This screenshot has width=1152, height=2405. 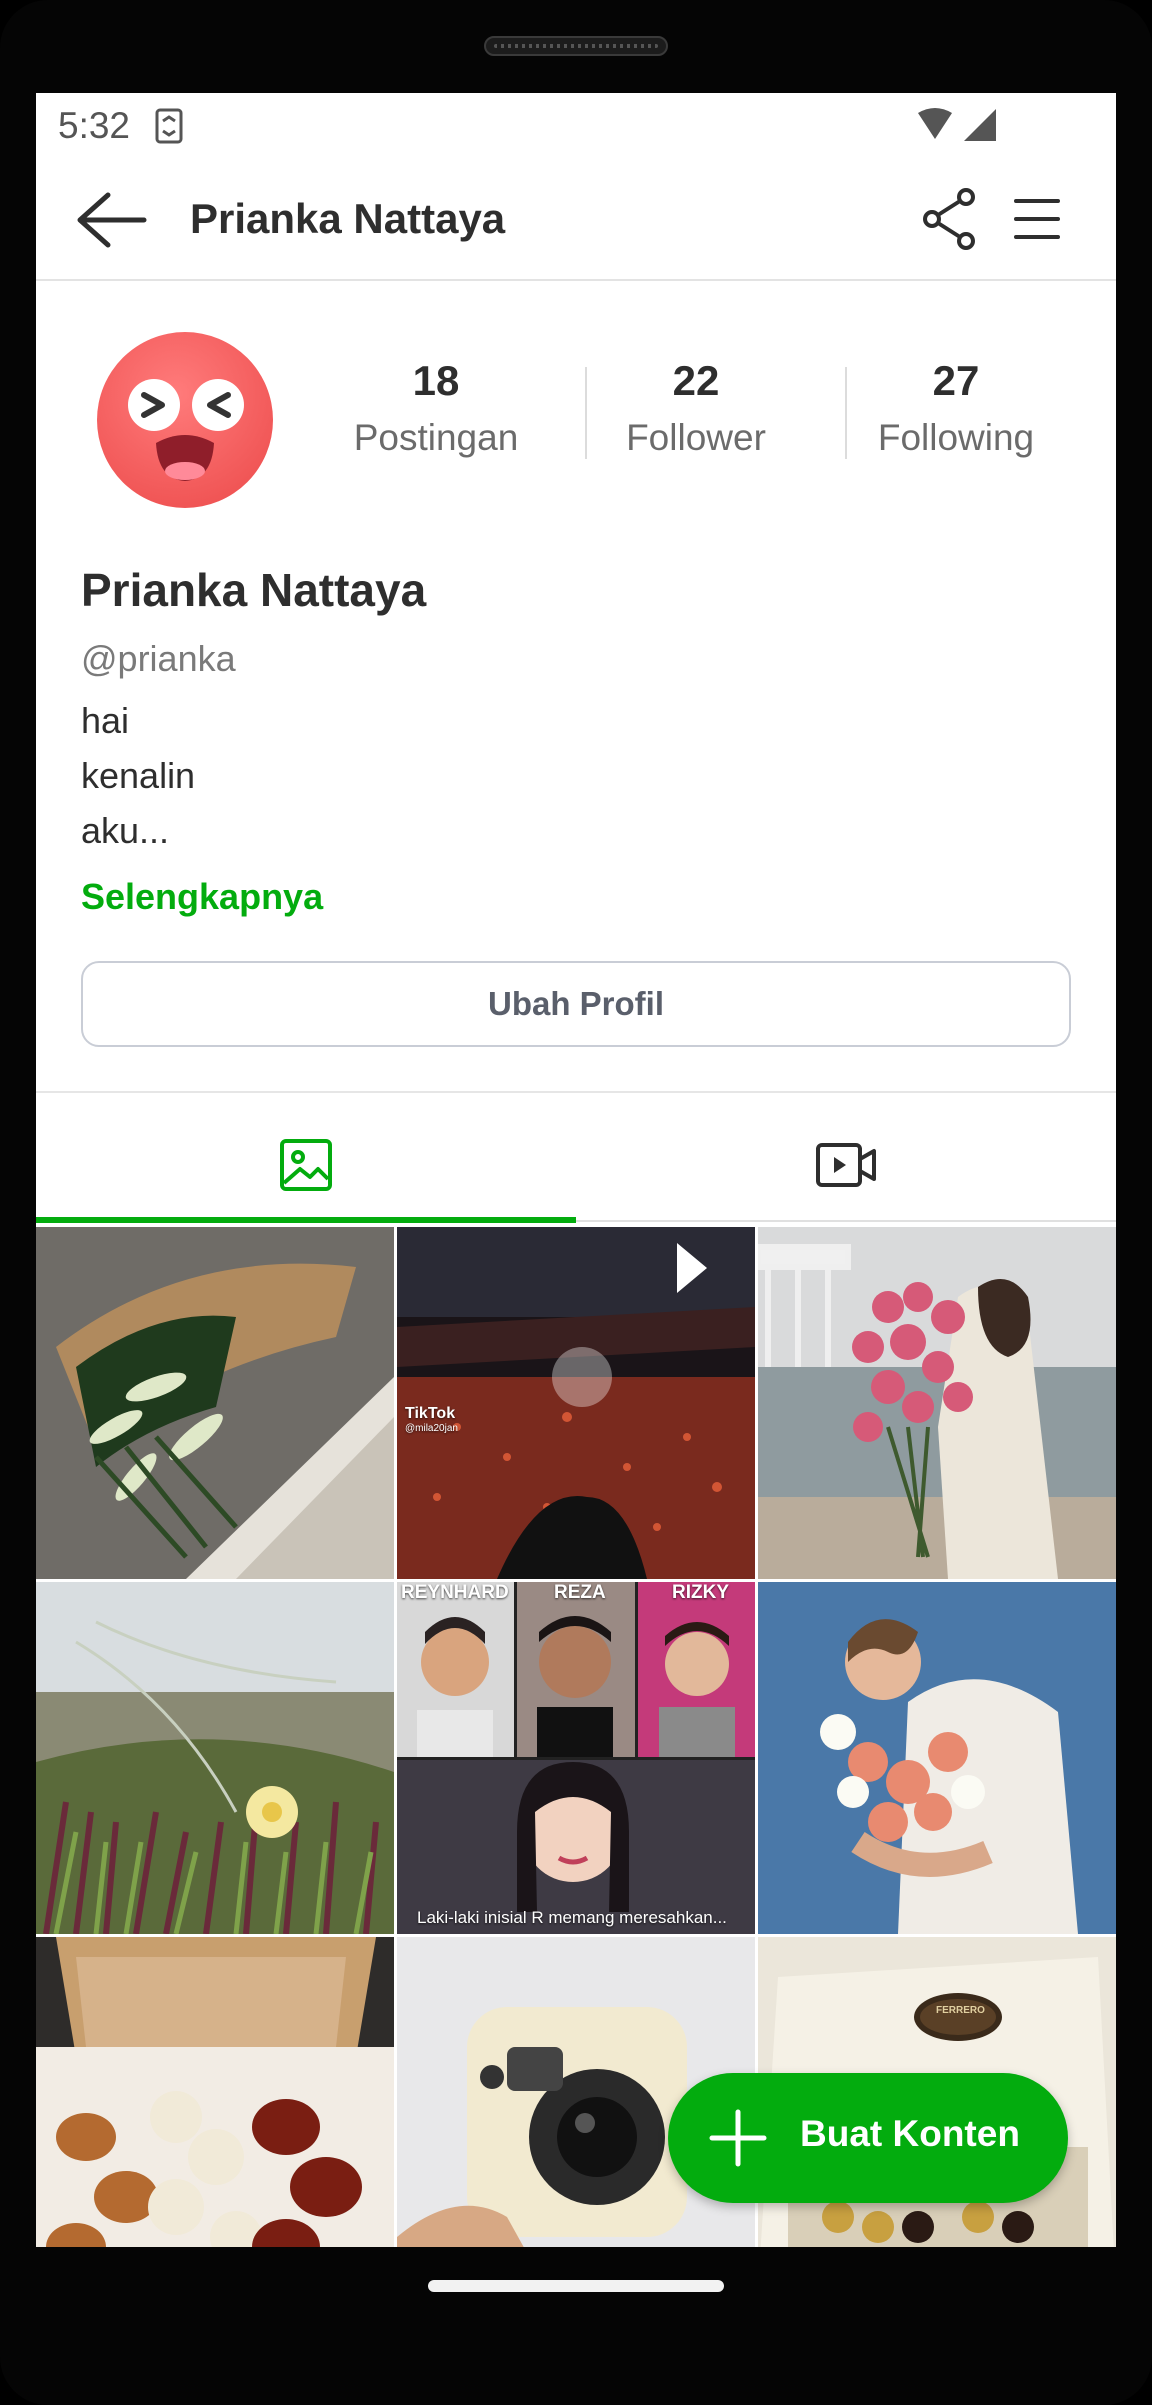 What do you see at coordinates (576, 1004) in the screenshot?
I see `edit-profile-button: Ubah Profil` at bounding box center [576, 1004].